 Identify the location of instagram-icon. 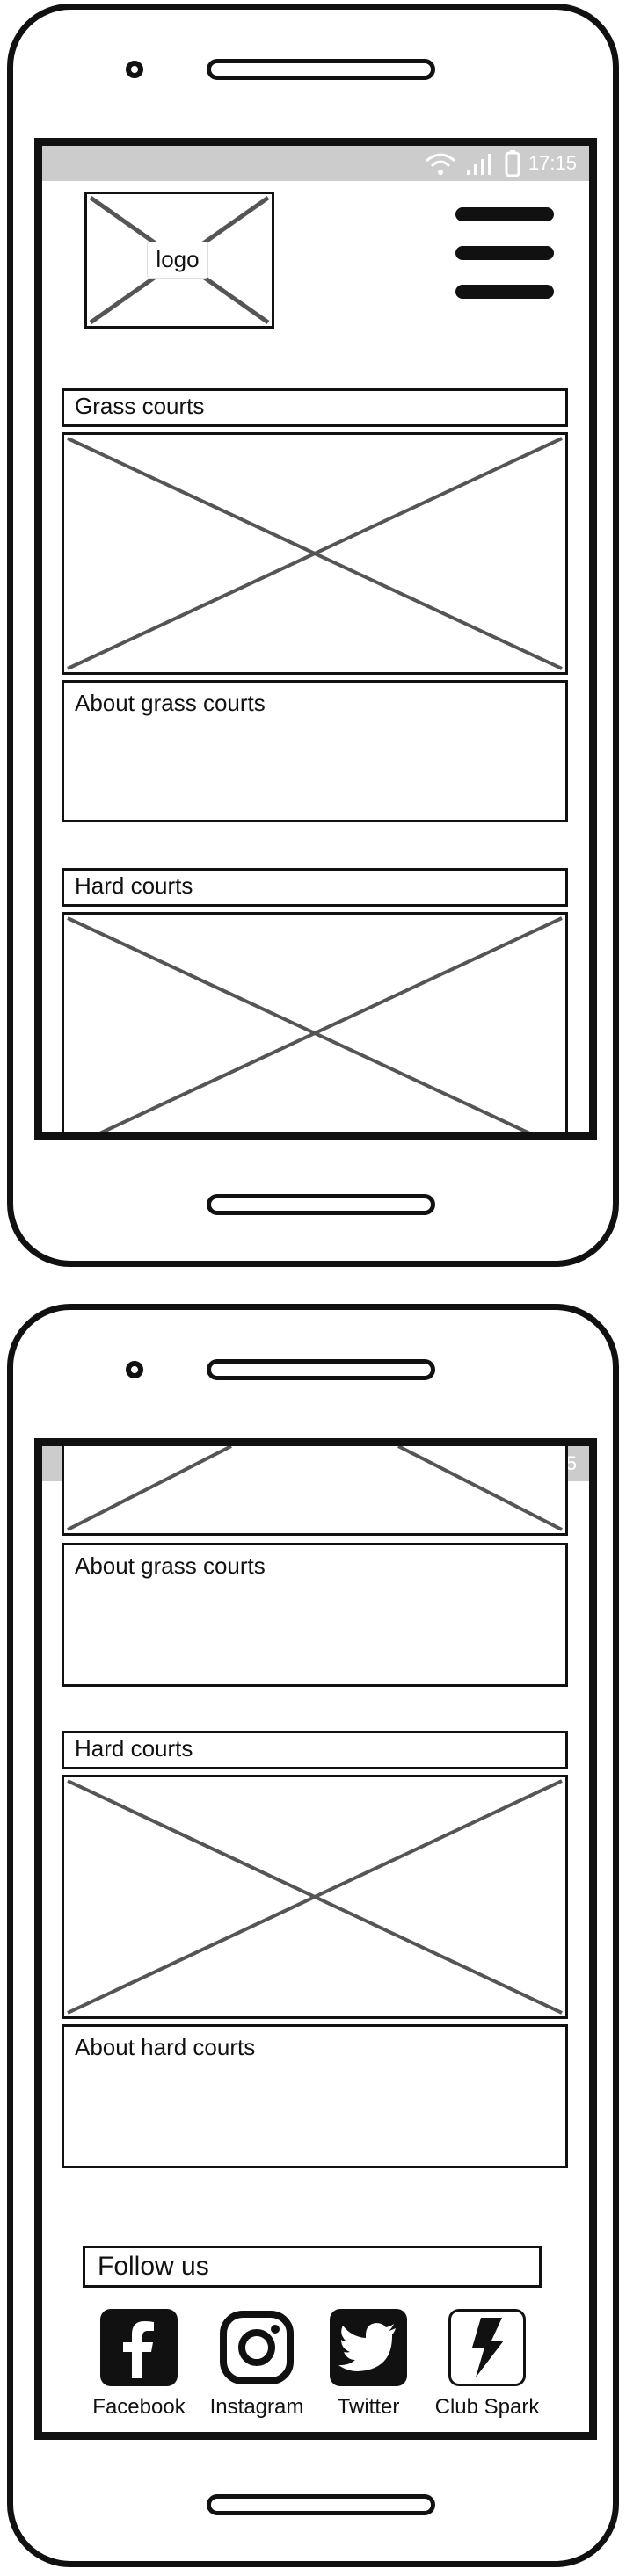
(256, 2347).